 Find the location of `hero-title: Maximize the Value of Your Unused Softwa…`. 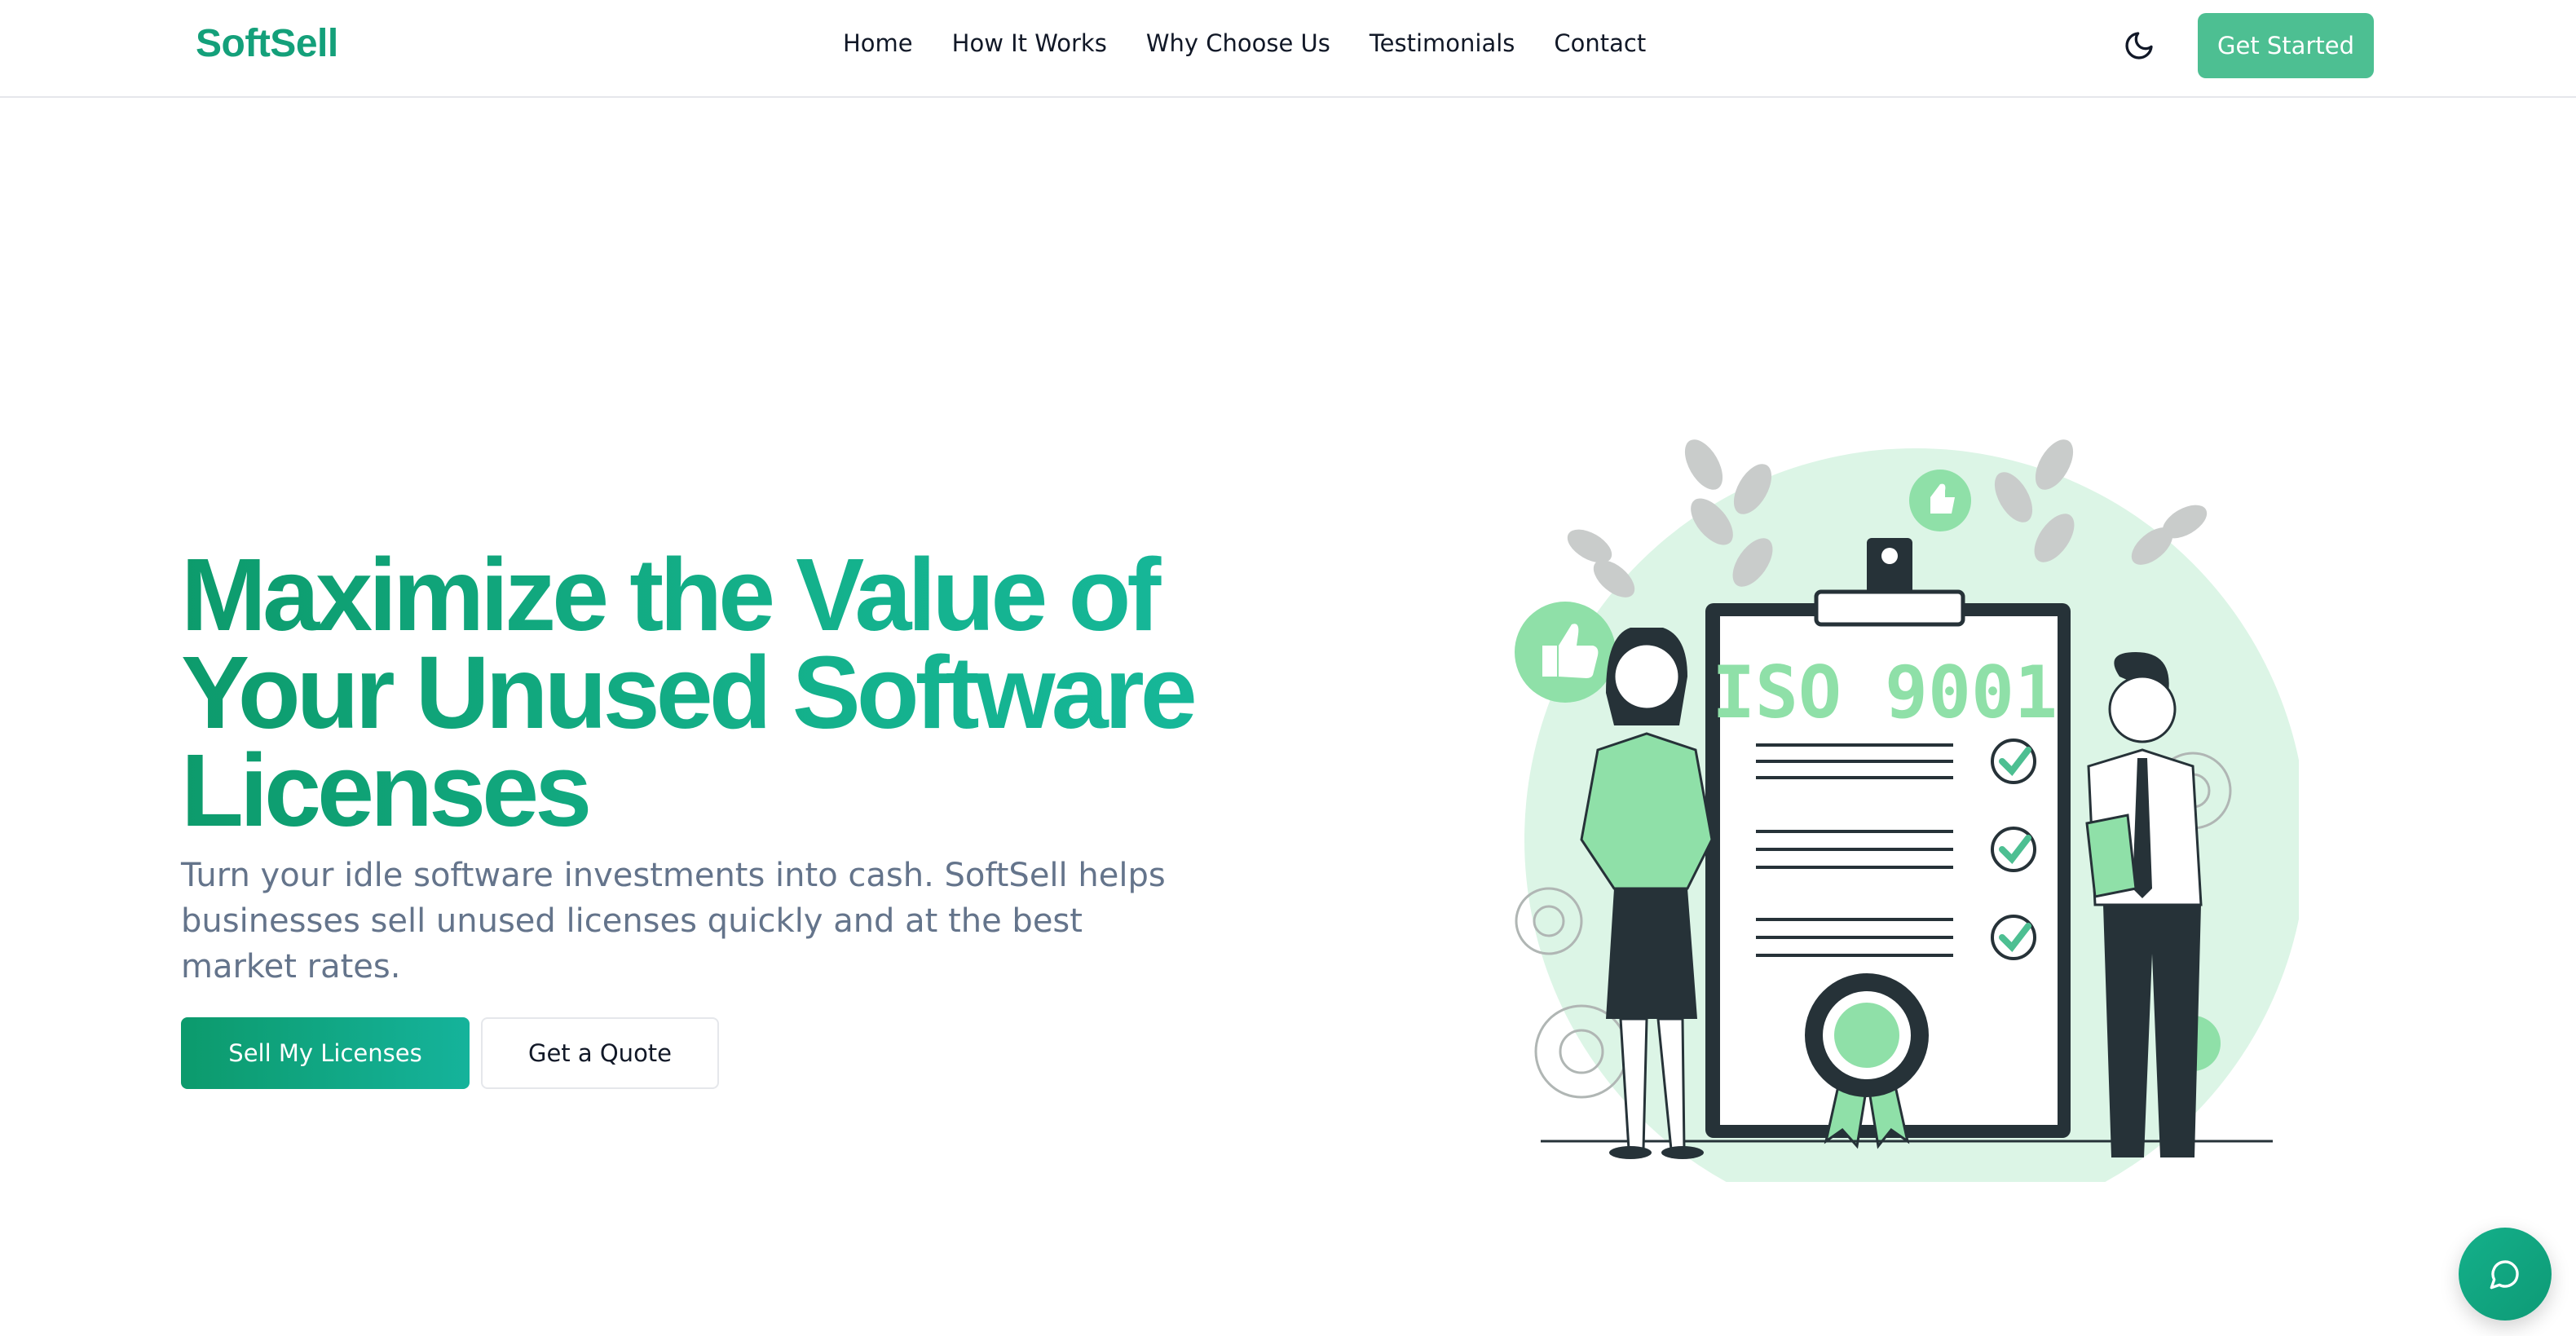

hero-title: Maximize the Value of Your Unused Softwa… is located at coordinates (711, 693).